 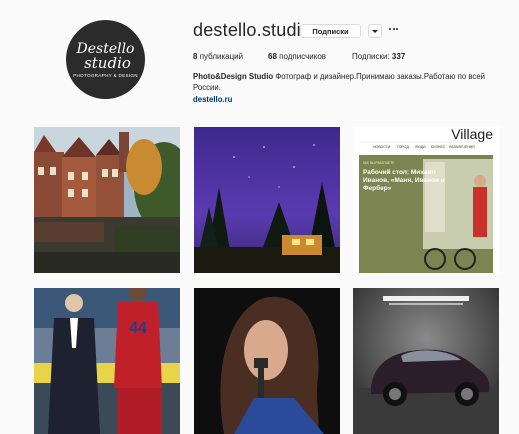 What do you see at coordinates (252, 30) in the screenshot?
I see `profile-username: destello.studio` at bounding box center [252, 30].